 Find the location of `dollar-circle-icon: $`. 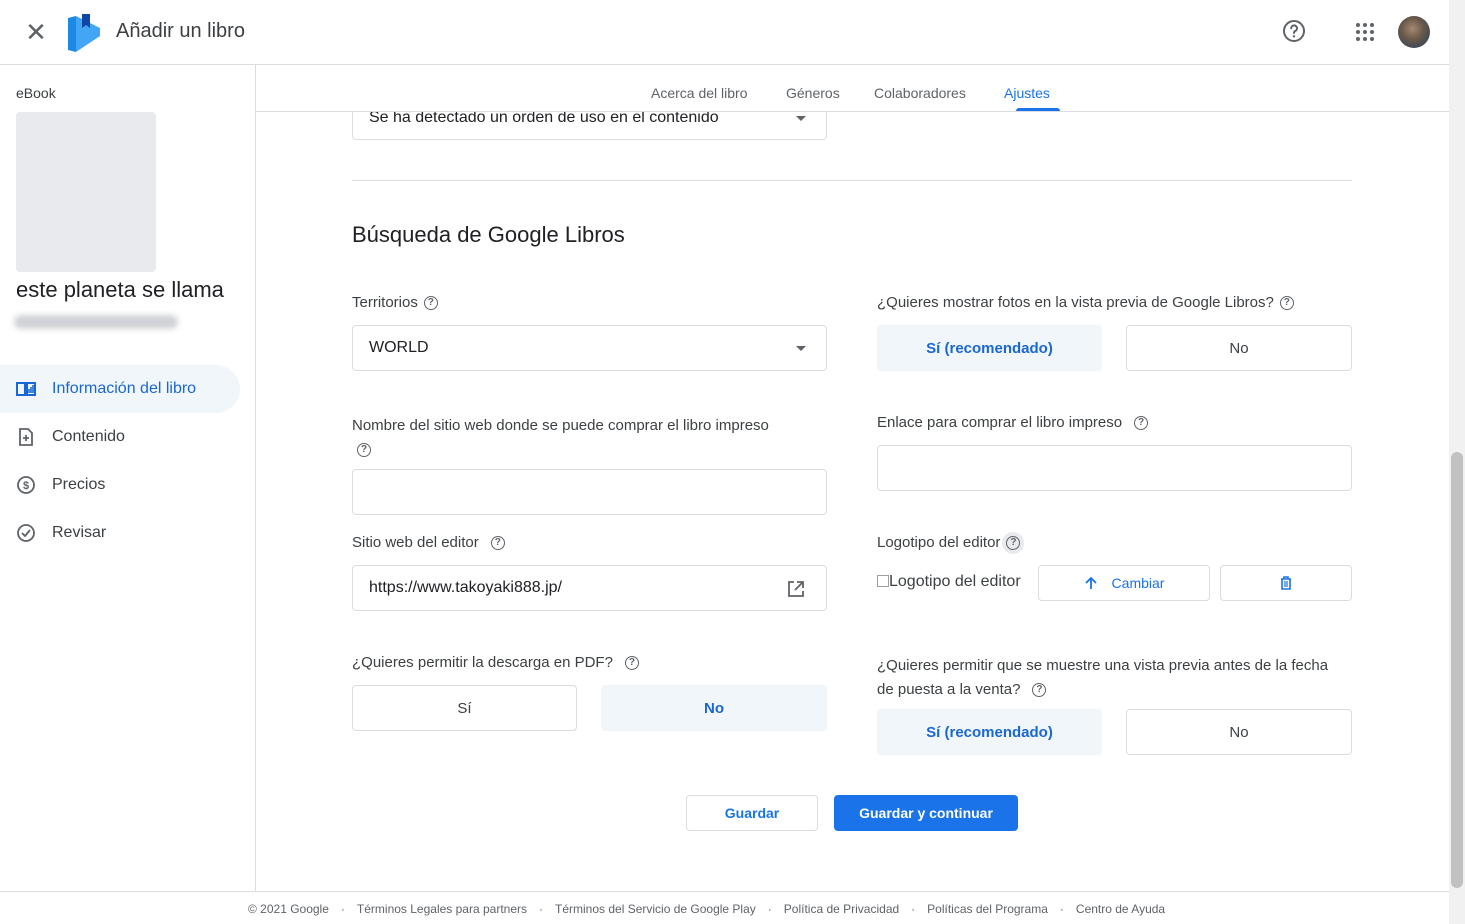

dollar-circle-icon: $ is located at coordinates (26, 485).